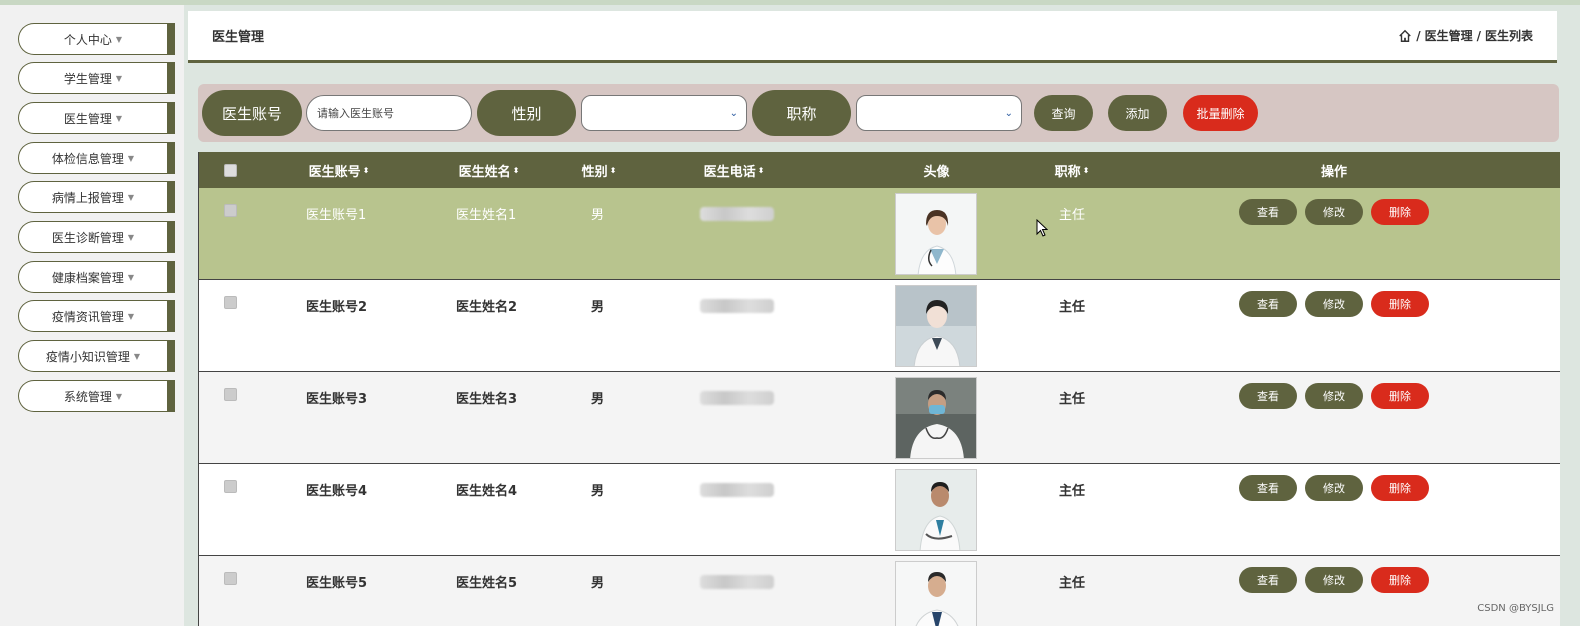  Describe the element at coordinates (389, 113) in the screenshot. I see `account-search-input` at that location.